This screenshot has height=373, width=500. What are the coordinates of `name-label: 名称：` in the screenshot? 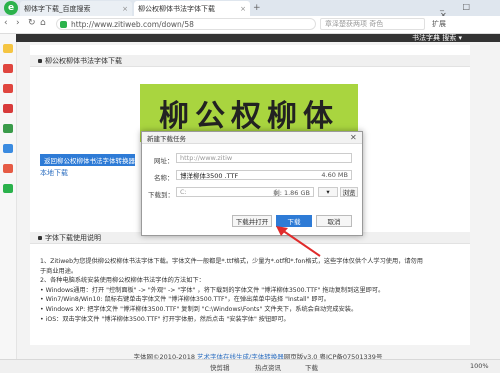 It's located at (164, 178).